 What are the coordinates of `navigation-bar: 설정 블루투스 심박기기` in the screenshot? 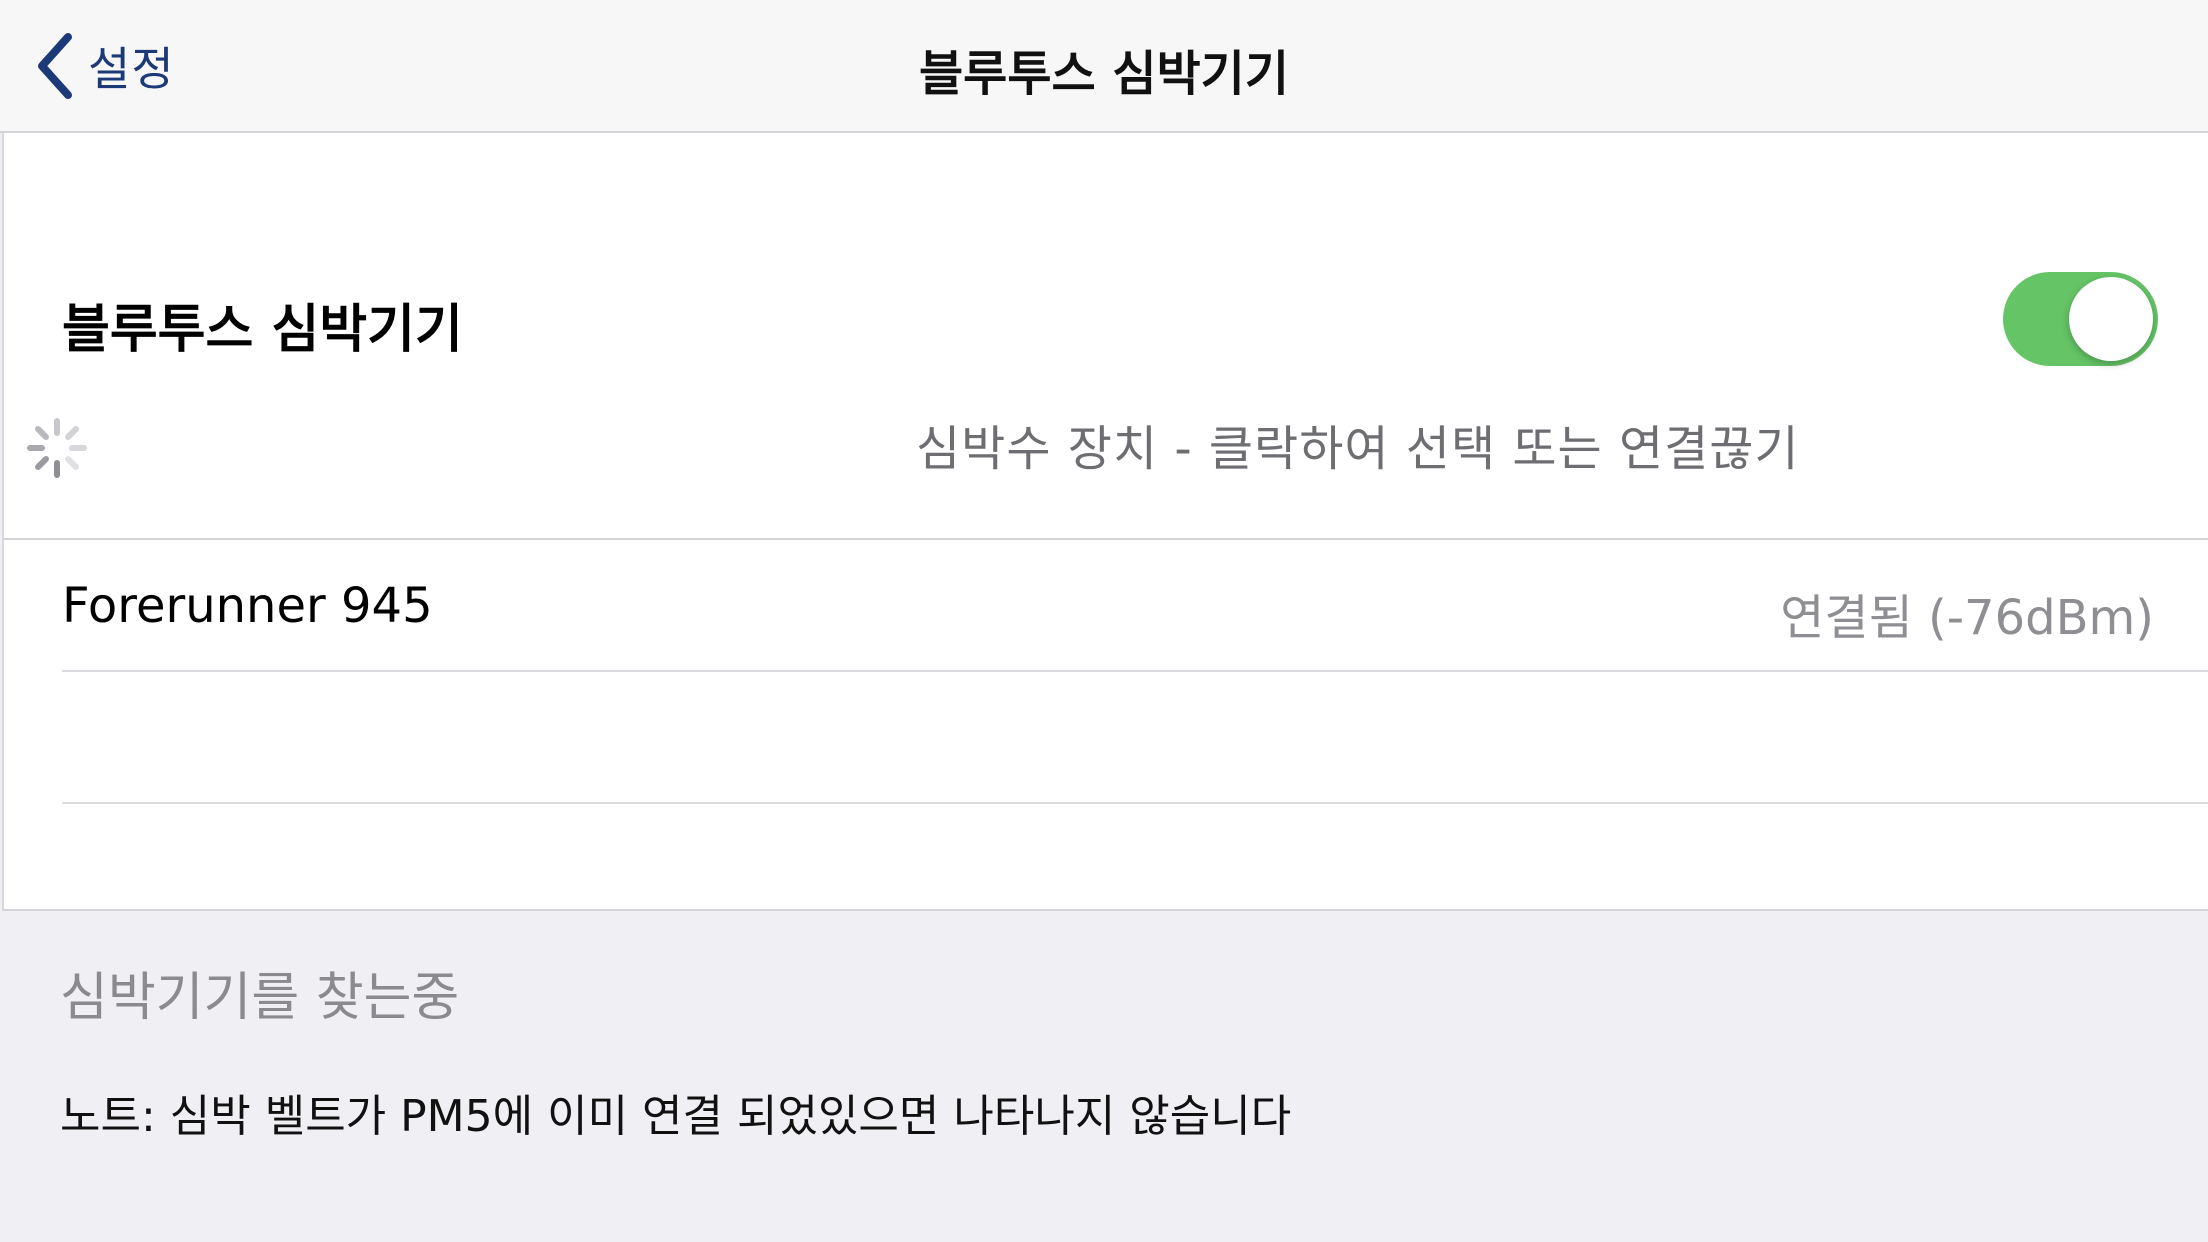 It's located at (1104, 66).